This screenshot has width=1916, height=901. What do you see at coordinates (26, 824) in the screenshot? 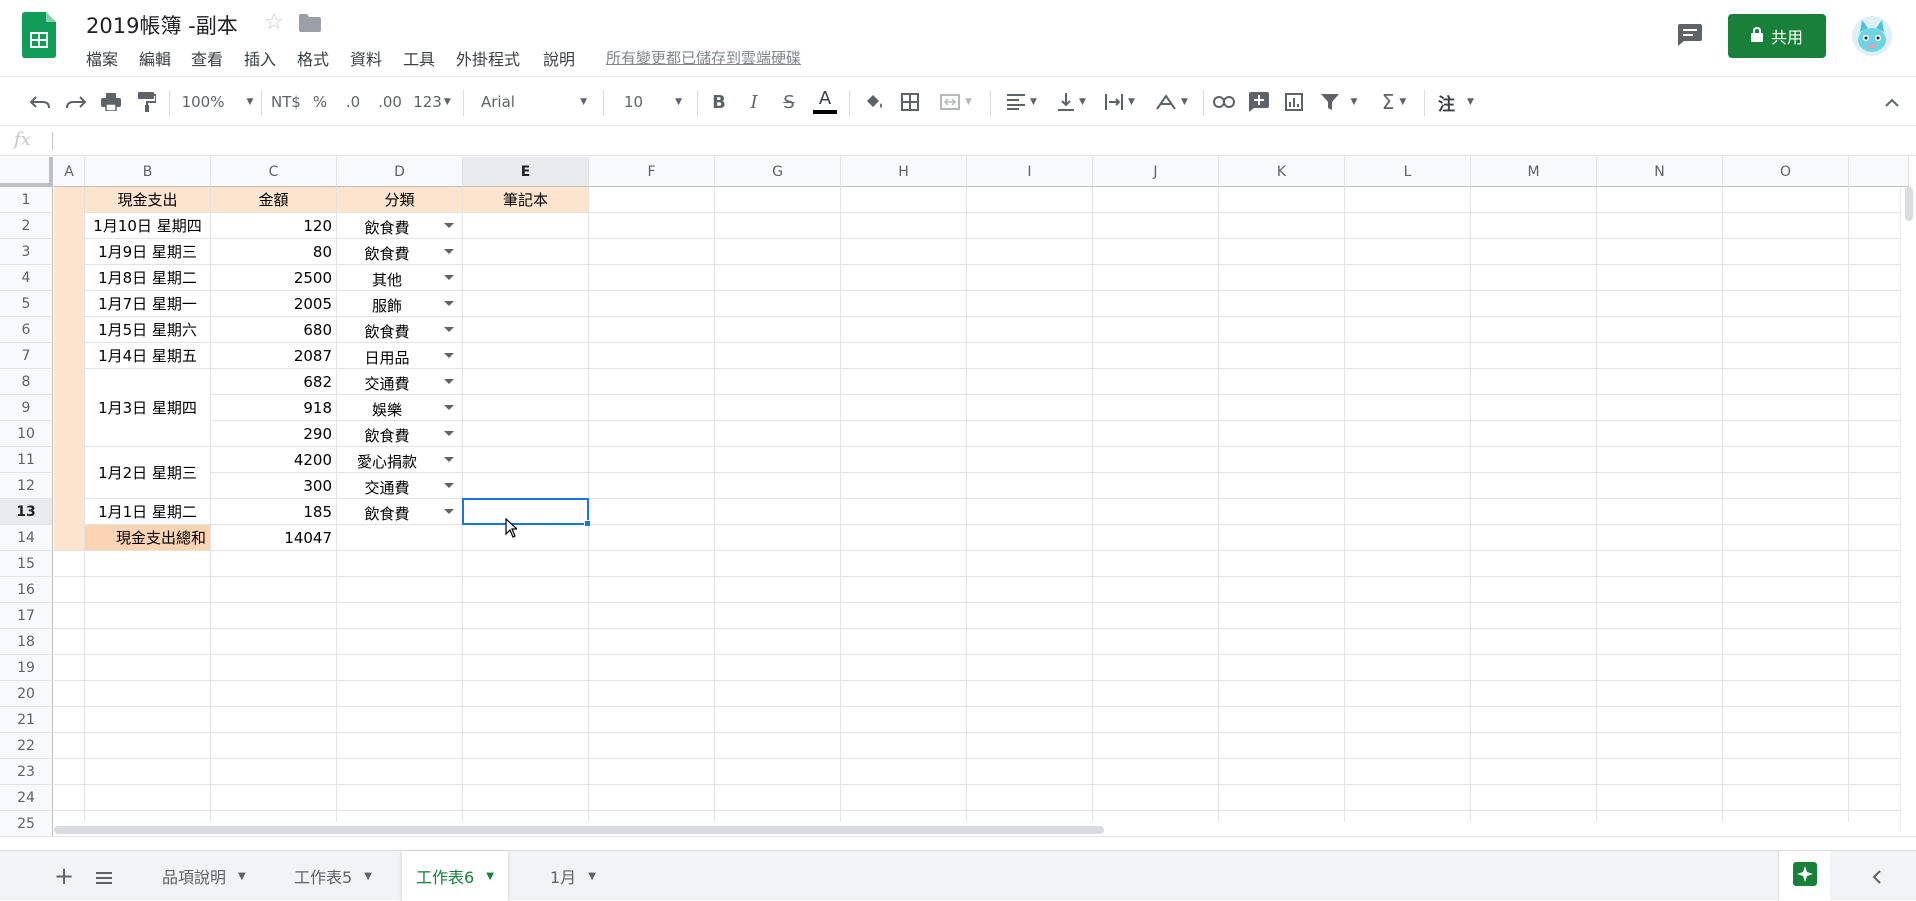
I see `row-header-25: 25` at bounding box center [26, 824].